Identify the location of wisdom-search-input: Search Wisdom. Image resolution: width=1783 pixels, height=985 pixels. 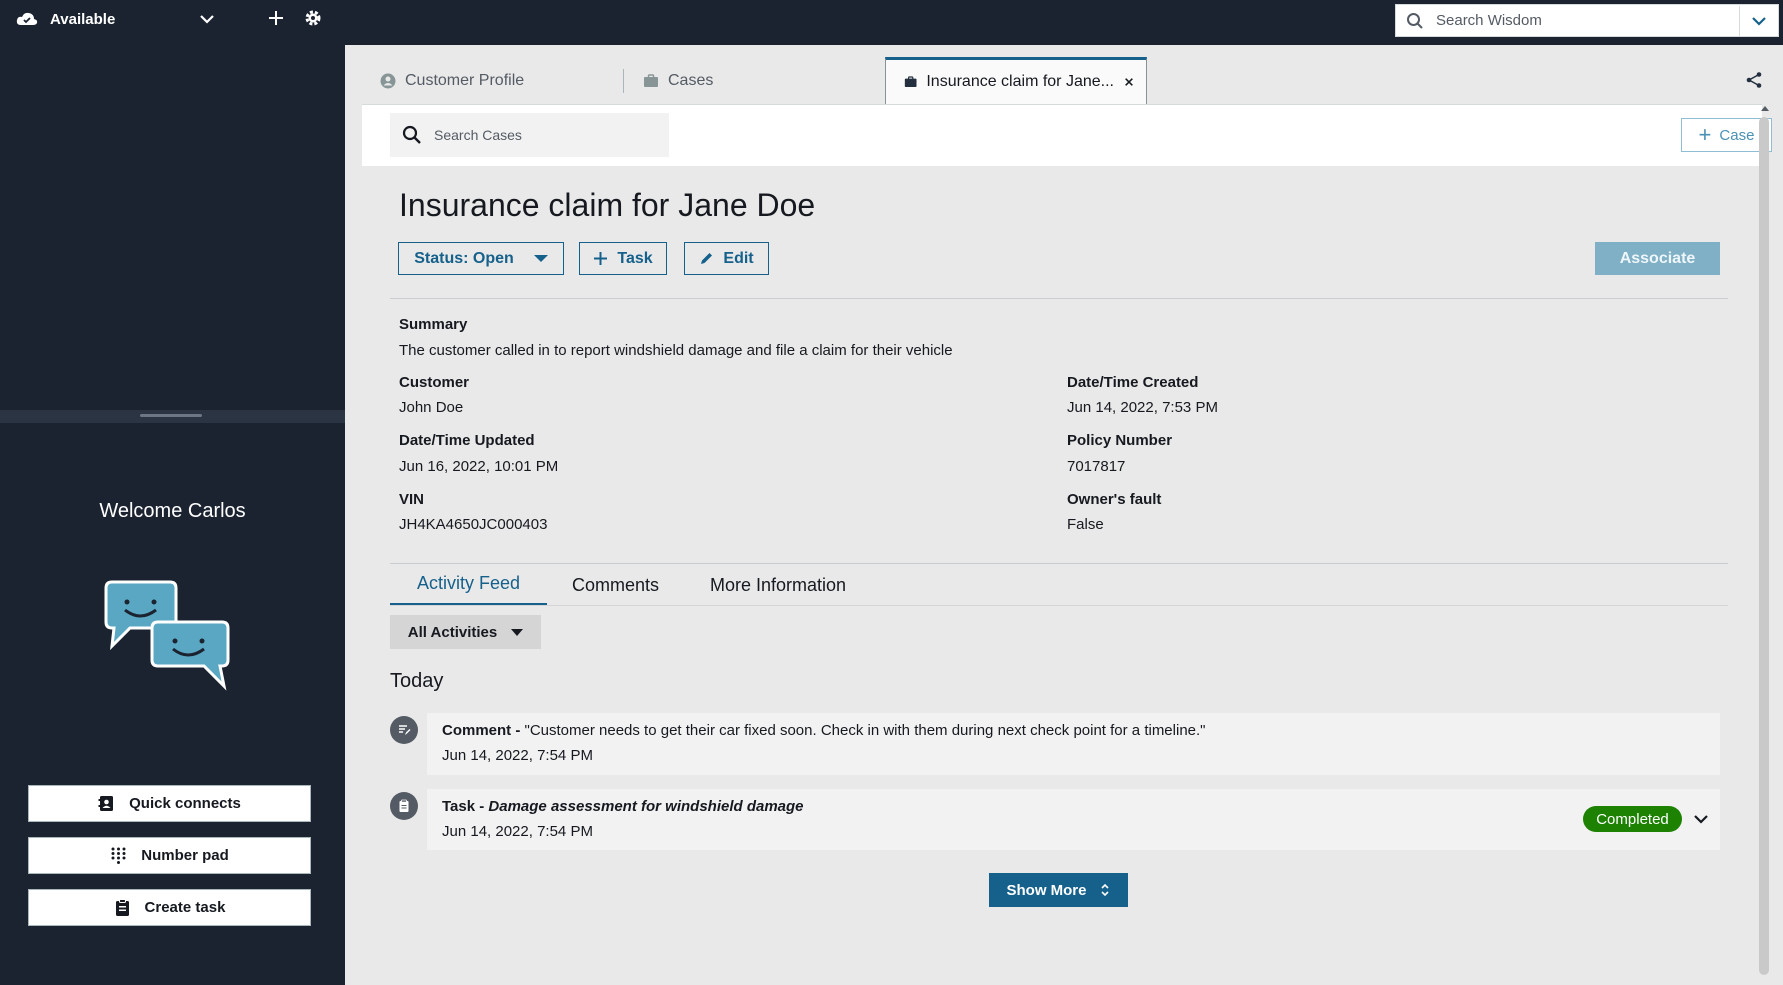
(1587, 20).